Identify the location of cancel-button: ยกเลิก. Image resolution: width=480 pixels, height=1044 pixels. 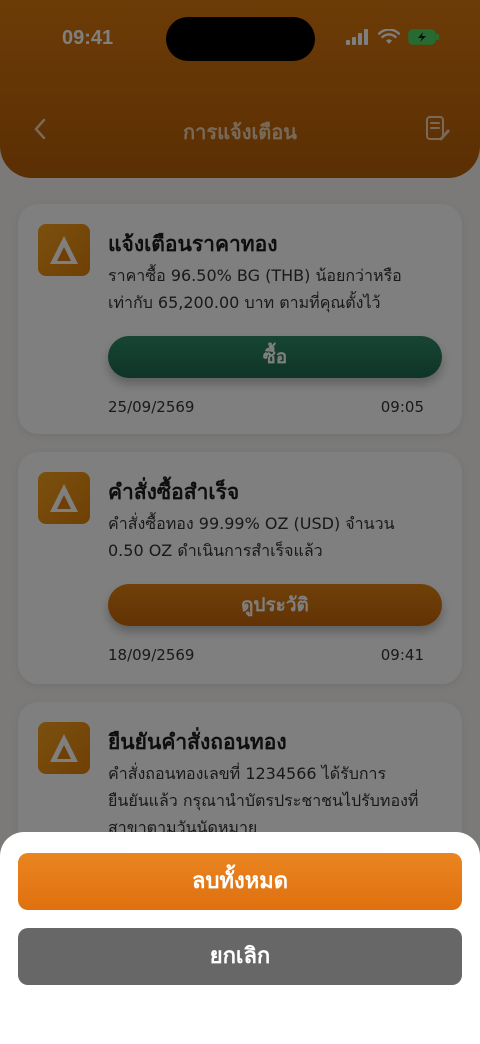
(240, 956).